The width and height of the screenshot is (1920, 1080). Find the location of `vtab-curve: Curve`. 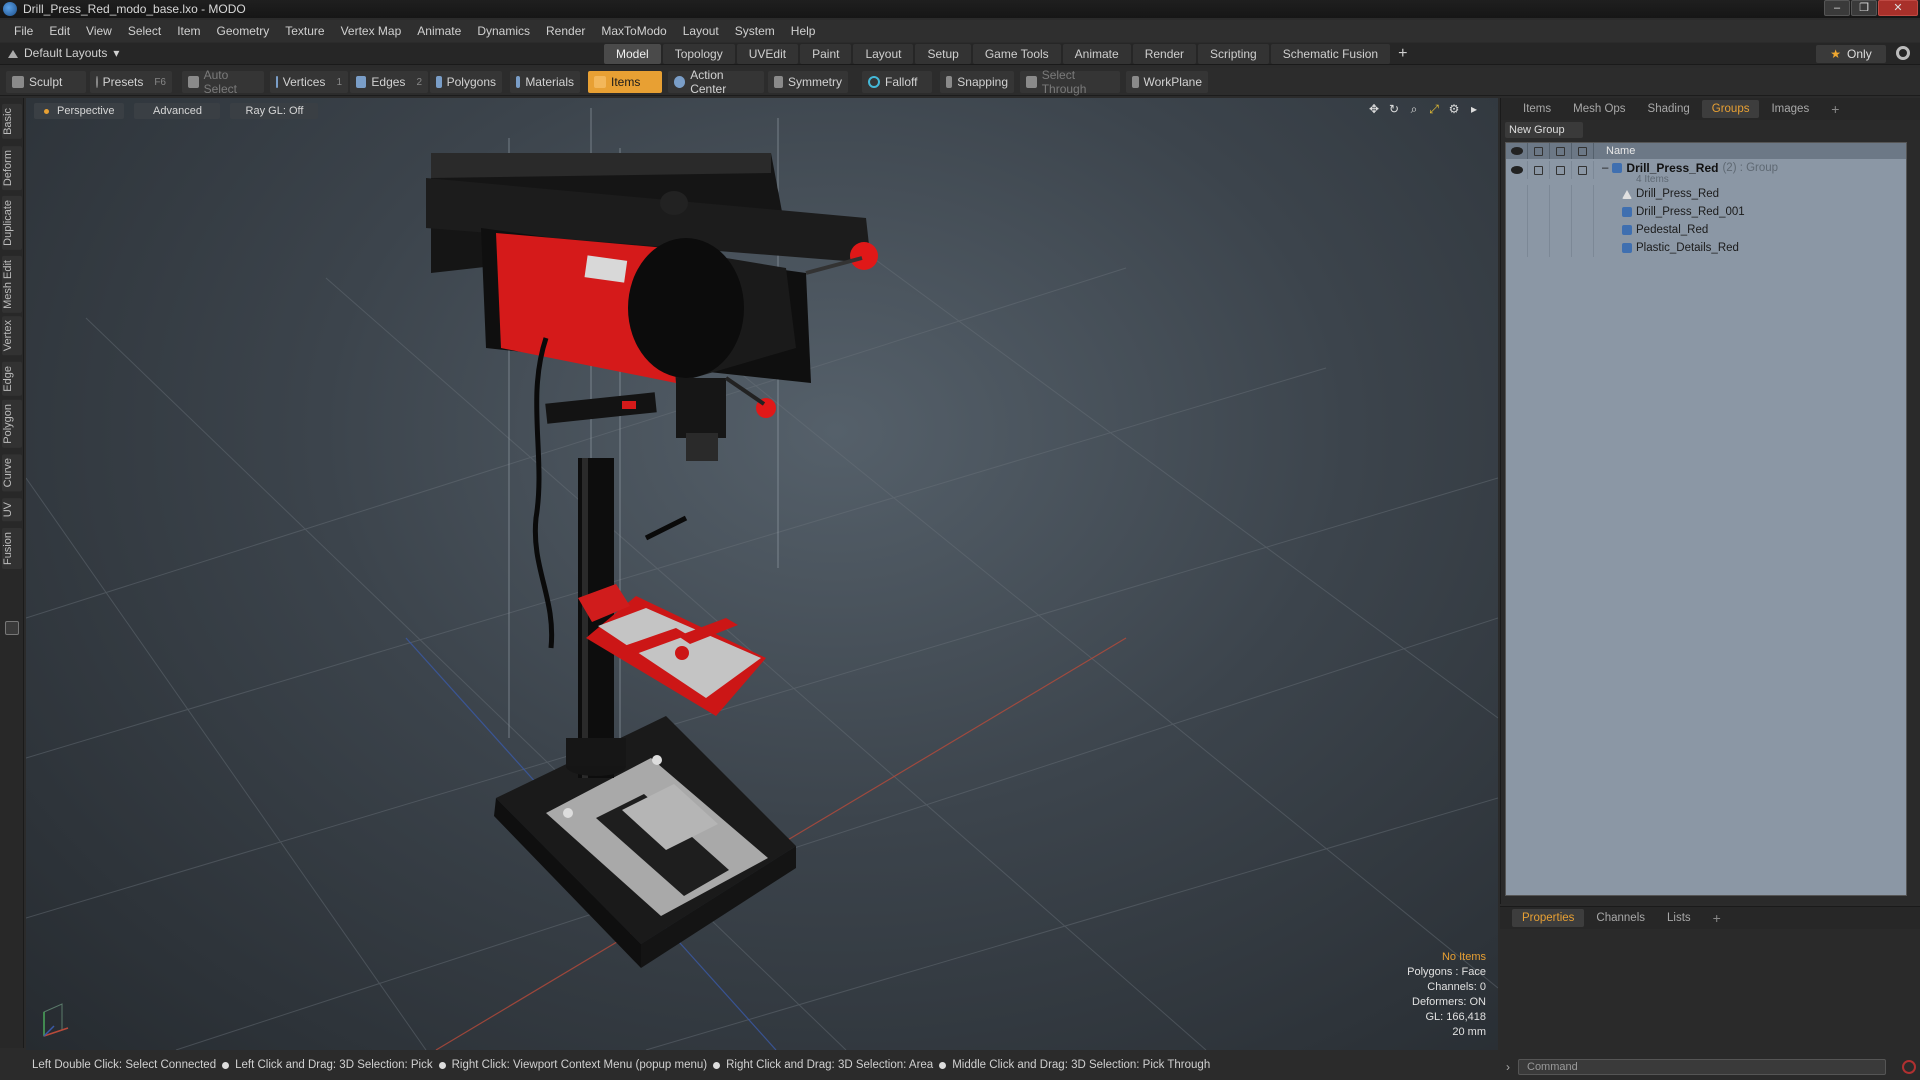

vtab-curve: Curve is located at coordinates (12, 473).